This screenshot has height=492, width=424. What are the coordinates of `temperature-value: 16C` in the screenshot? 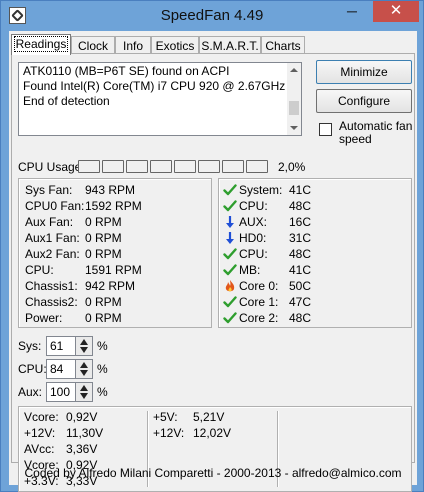 It's located at (300, 222).